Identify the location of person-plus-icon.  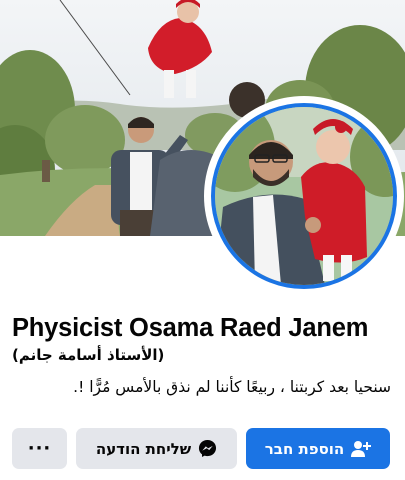
(361, 449).